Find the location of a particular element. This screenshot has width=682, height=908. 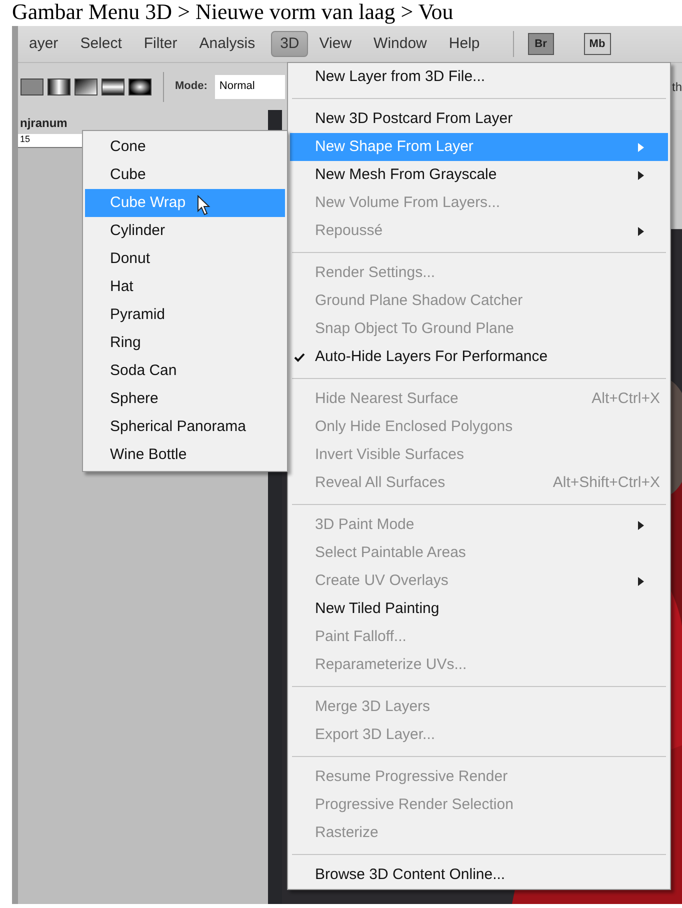

mode-dropdown: Normal is located at coordinates (250, 86).